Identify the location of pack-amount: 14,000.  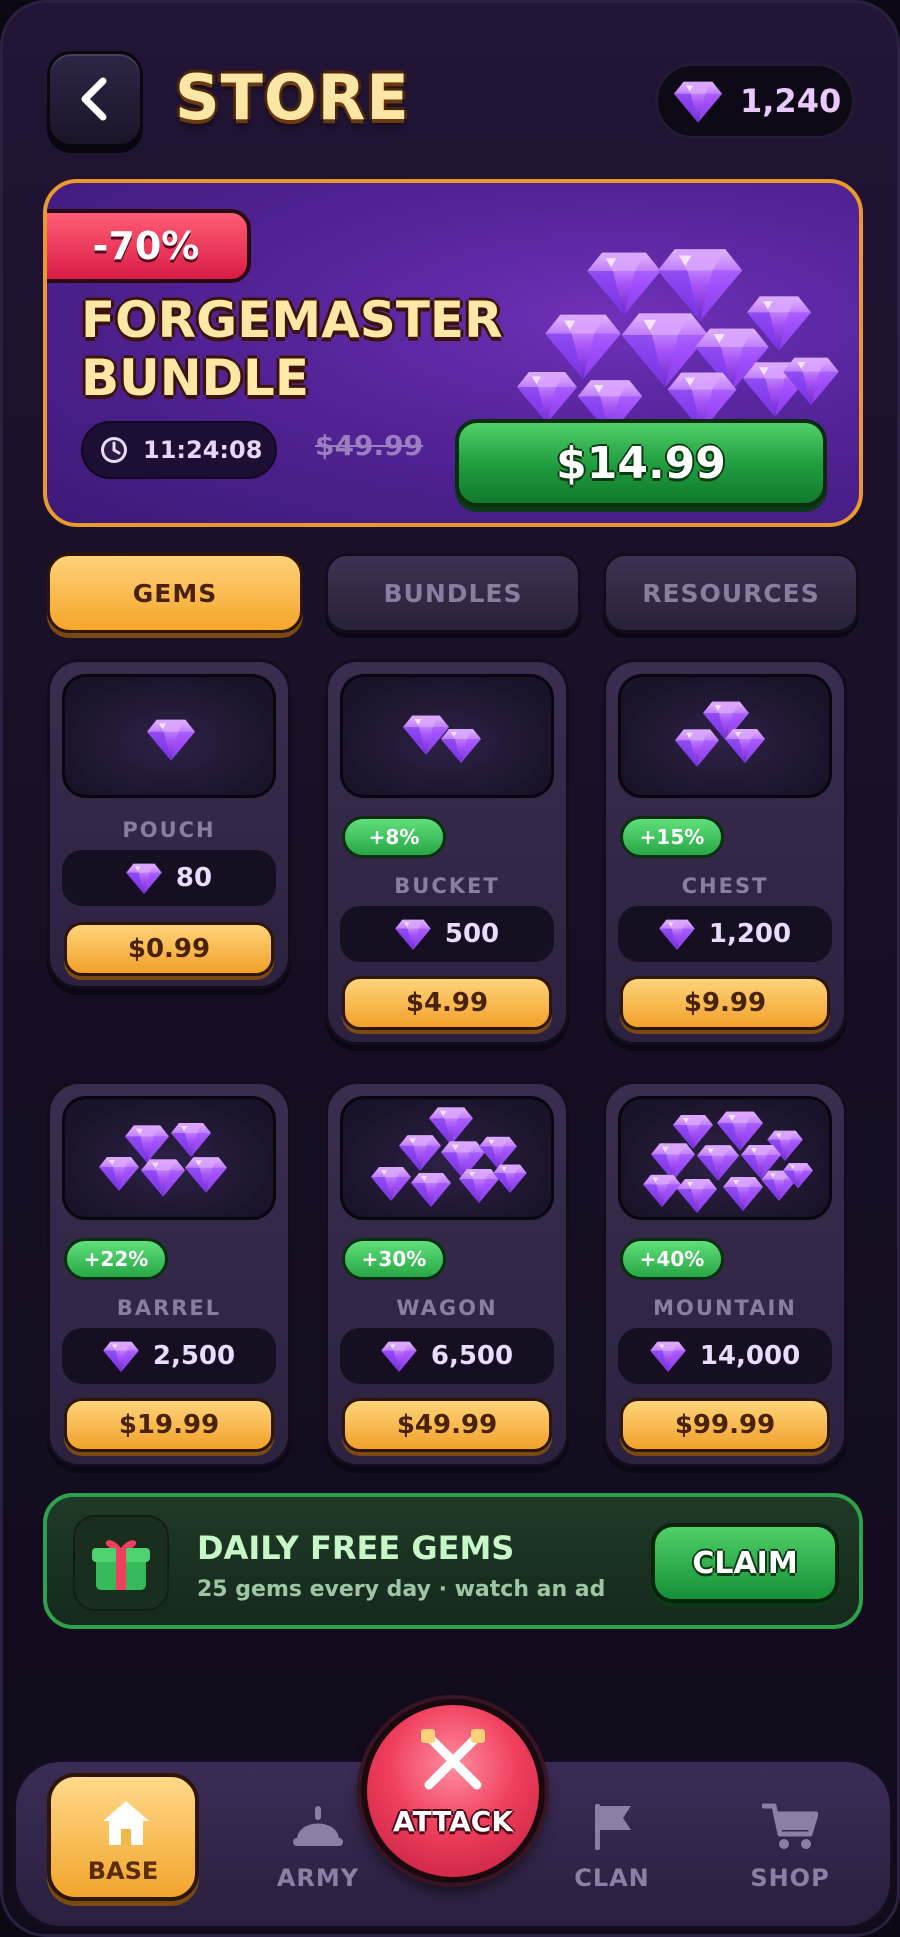
(725, 1356).